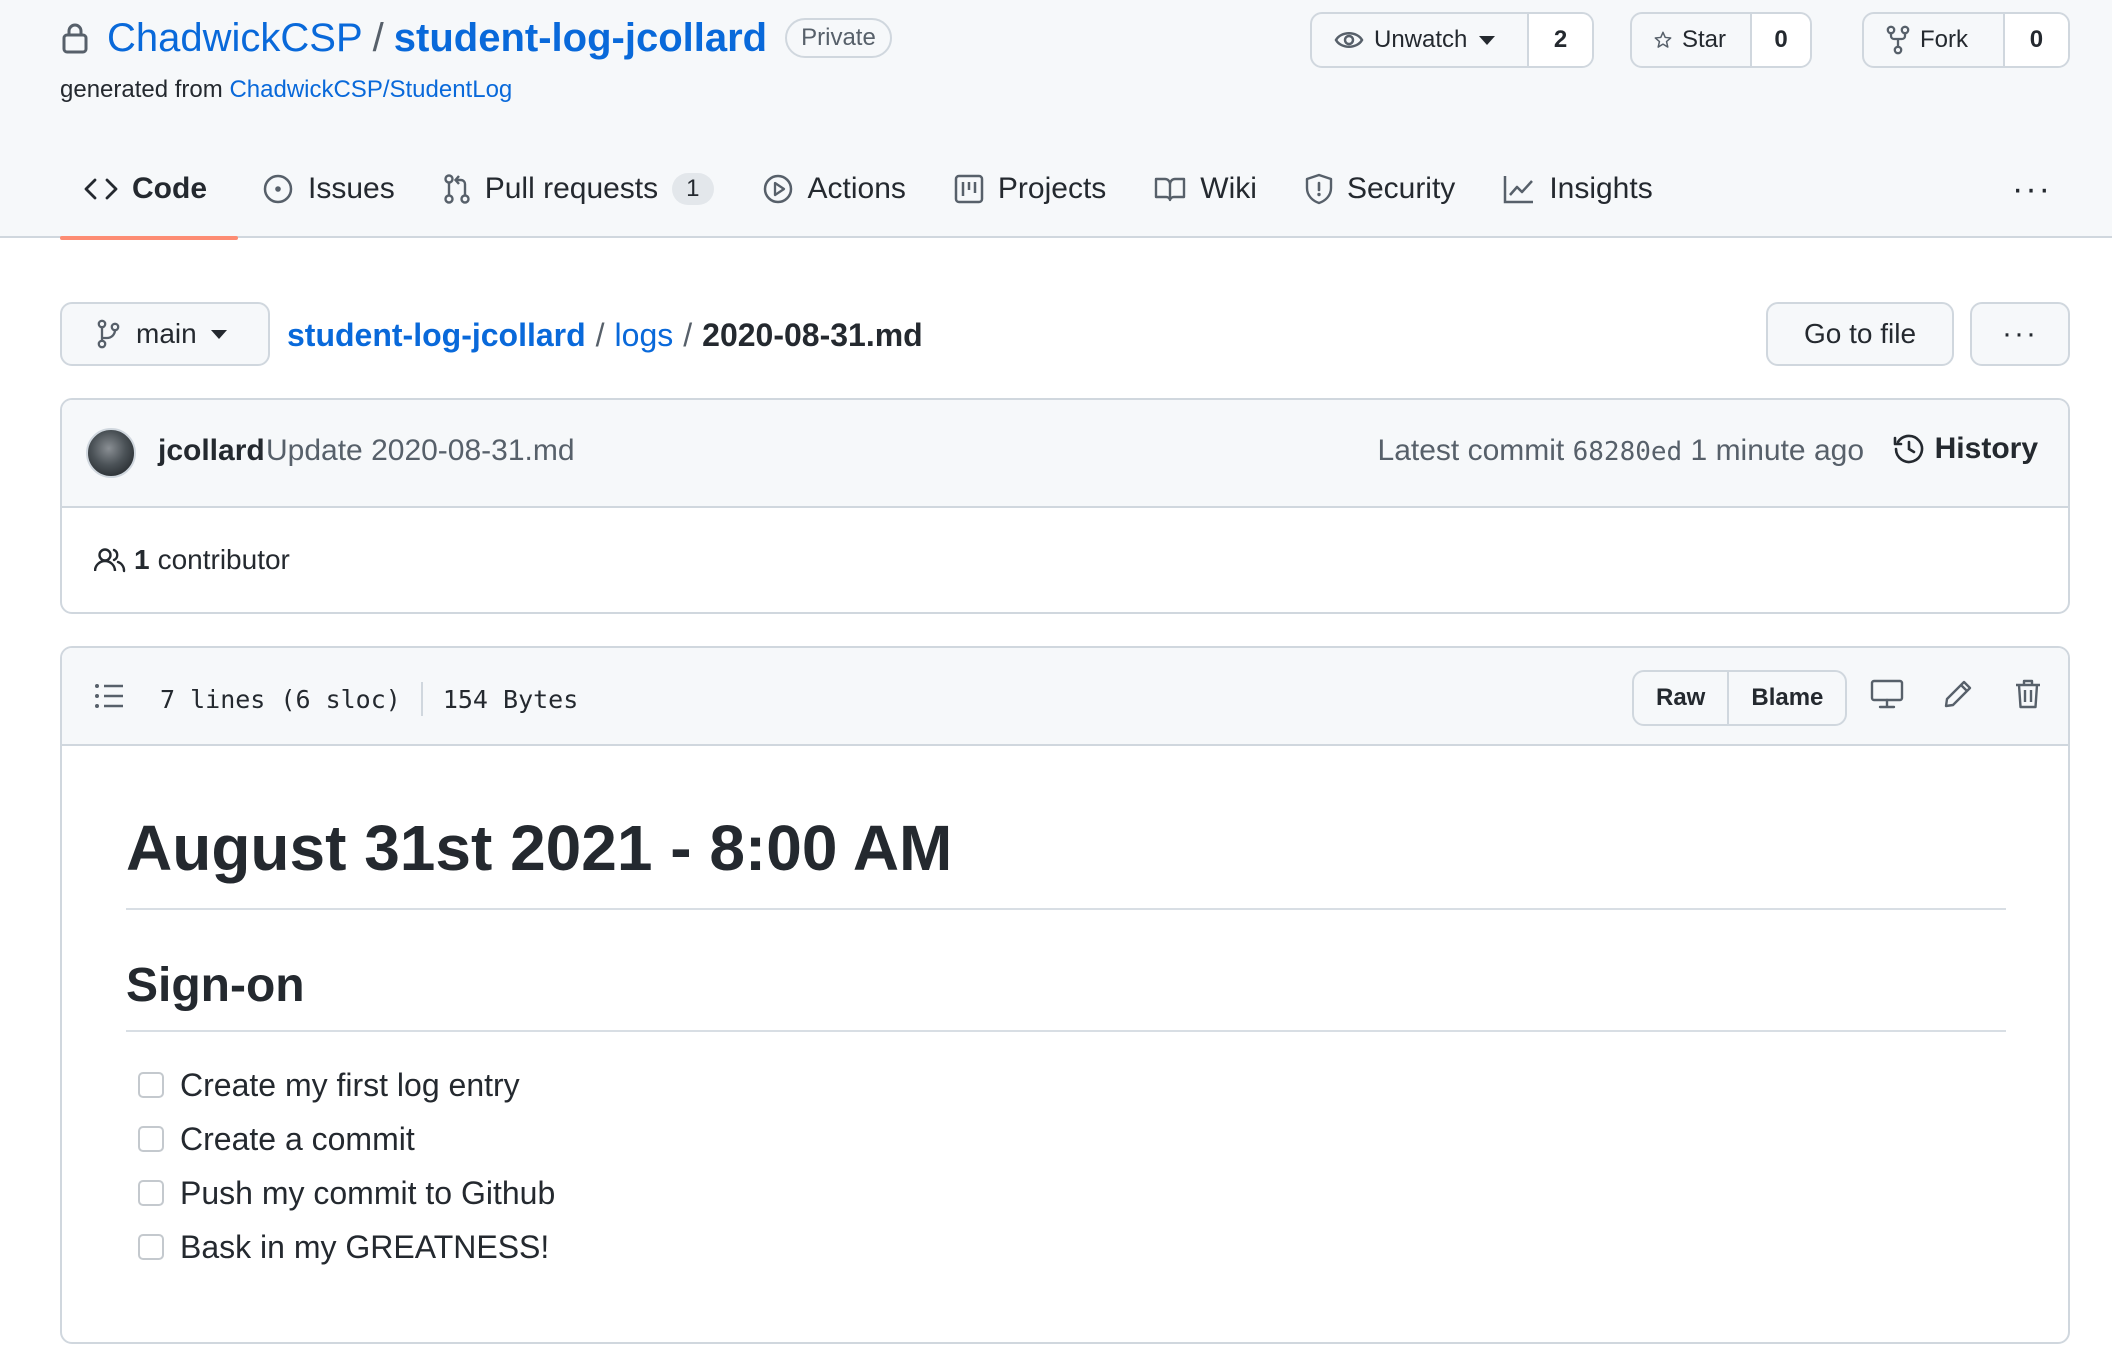 This screenshot has height=1360, width=2112. I want to click on commit-time: 1 minute ago, so click(1777, 450).